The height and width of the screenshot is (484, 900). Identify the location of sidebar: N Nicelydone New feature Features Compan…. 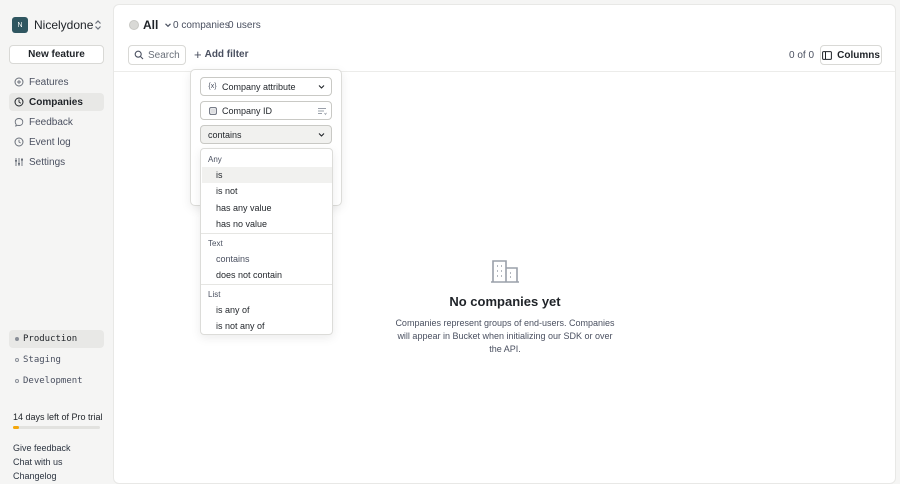
(56, 242).